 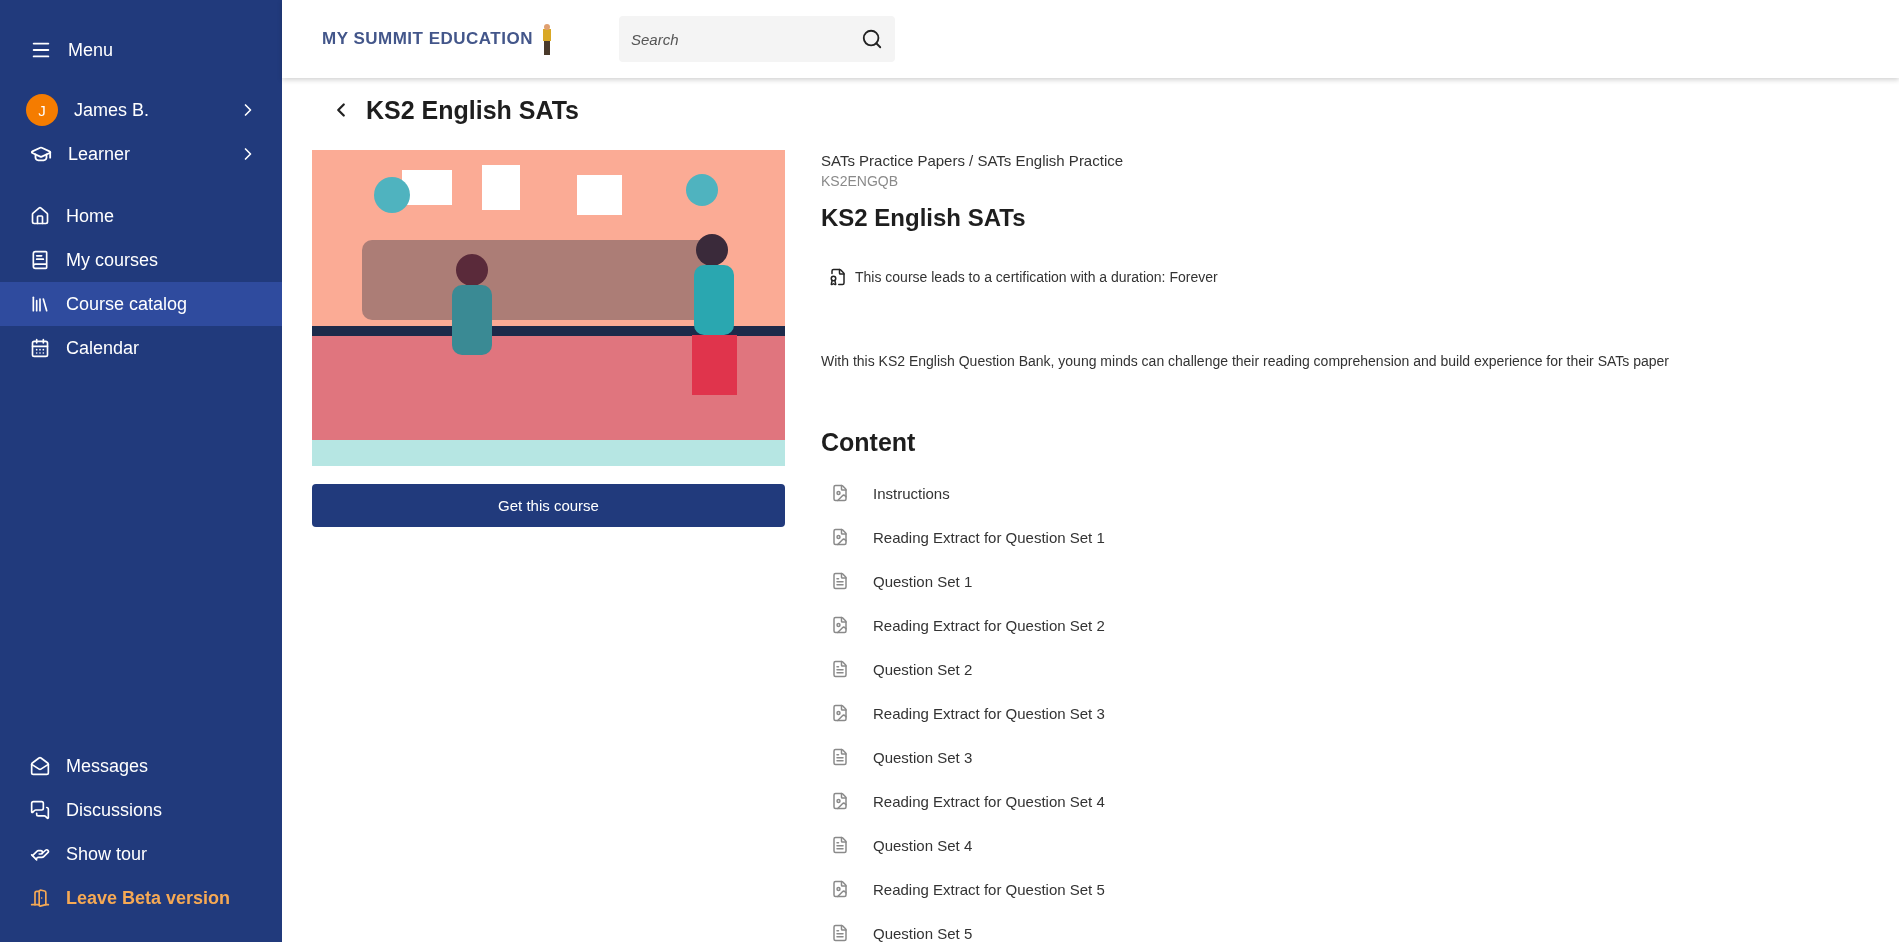 What do you see at coordinates (141, 898) in the screenshot?
I see `sidebar-item: Leave Beta version` at bounding box center [141, 898].